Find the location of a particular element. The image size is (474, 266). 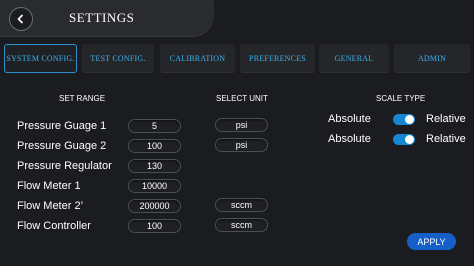

range-input-pressure-regulator: 130 is located at coordinates (154, 166).